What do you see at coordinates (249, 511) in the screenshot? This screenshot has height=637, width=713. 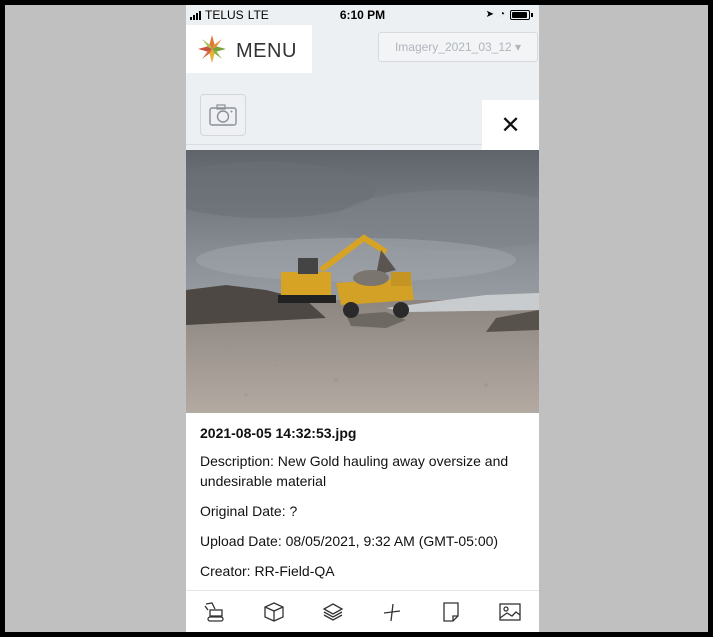 I see `original-date-text: Original Date: ?` at bounding box center [249, 511].